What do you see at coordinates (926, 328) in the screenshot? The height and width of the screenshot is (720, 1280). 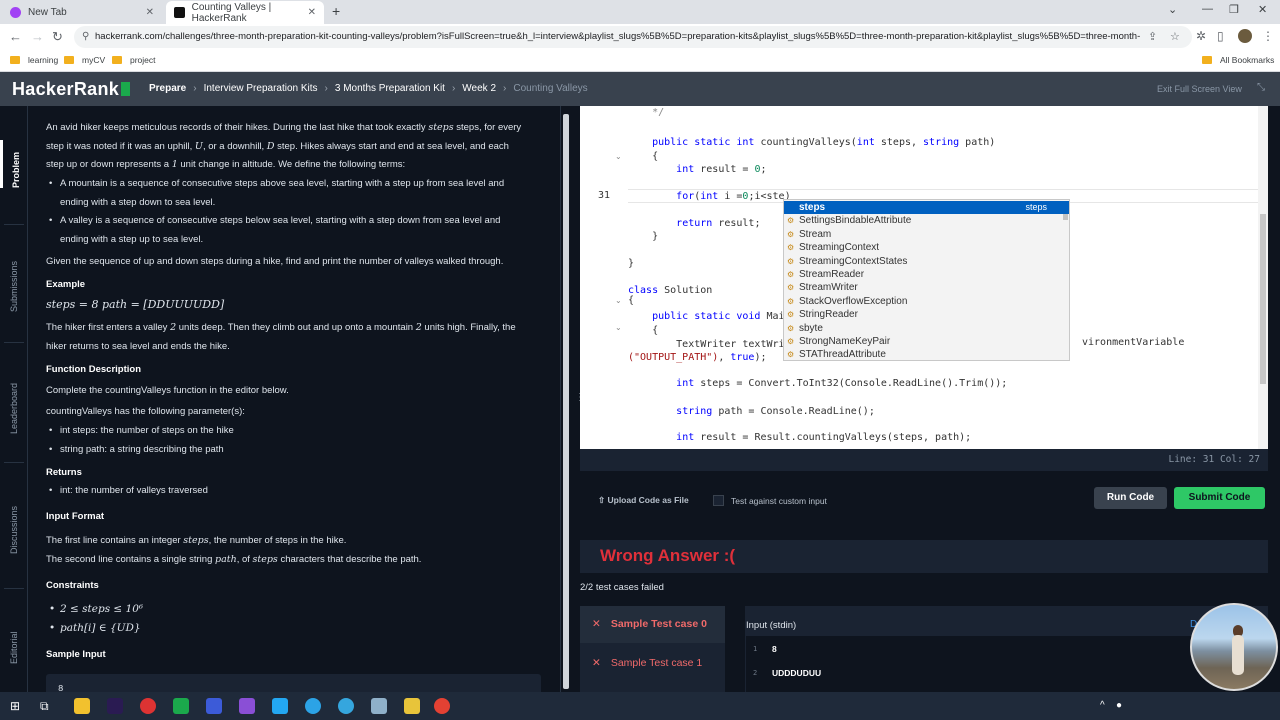 I see `autocomplete-item: ⚙ sbyte` at bounding box center [926, 328].